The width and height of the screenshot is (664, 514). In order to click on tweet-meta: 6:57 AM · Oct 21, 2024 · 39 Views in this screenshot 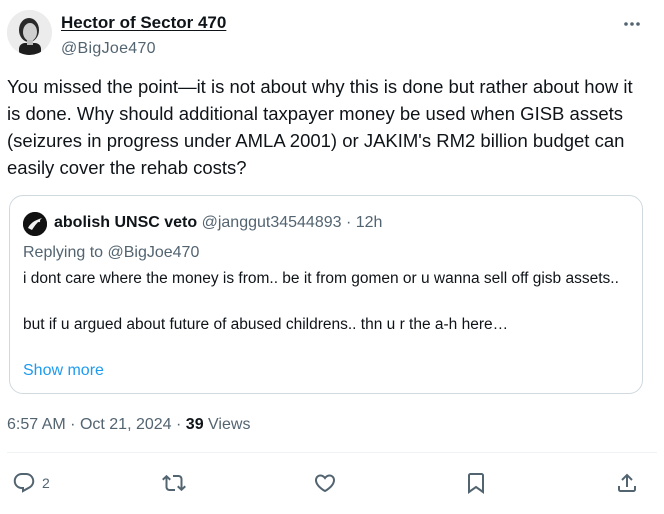, I will do `click(128, 425)`.